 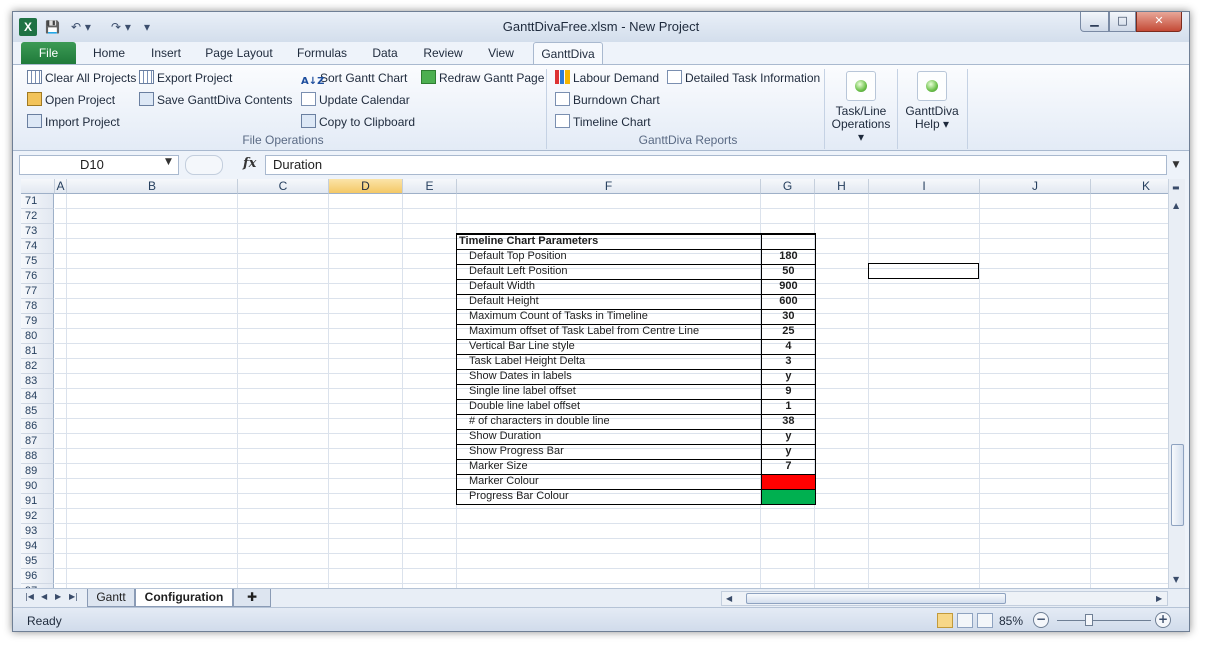 What do you see at coordinates (366, 186) in the screenshot?
I see `column-header-d: D` at bounding box center [366, 186].